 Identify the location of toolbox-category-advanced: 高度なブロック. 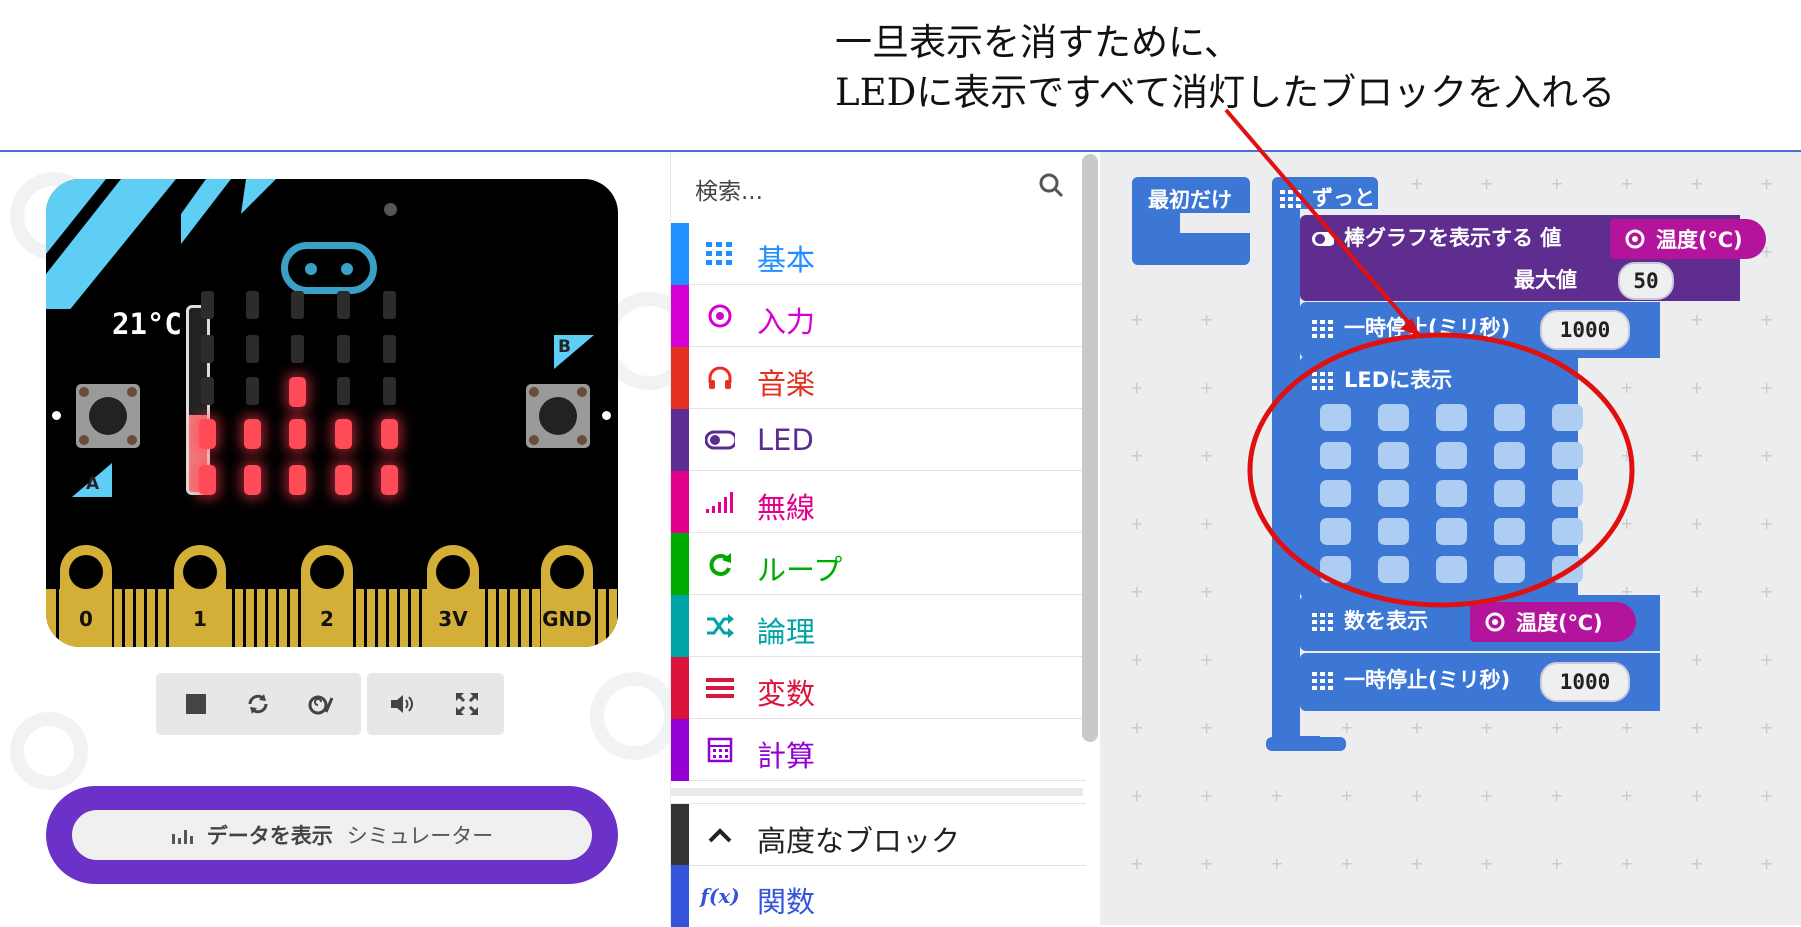
(878, 834).